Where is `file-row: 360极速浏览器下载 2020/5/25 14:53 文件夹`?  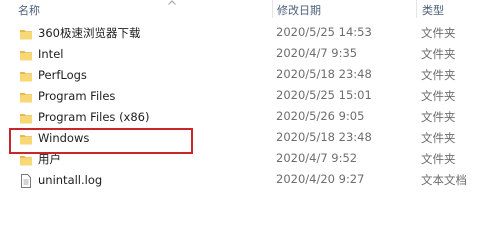
file-row: 360极速浏览器下载 2020/5/25 14:53 文件夹 is located at coordinates (243, 32).